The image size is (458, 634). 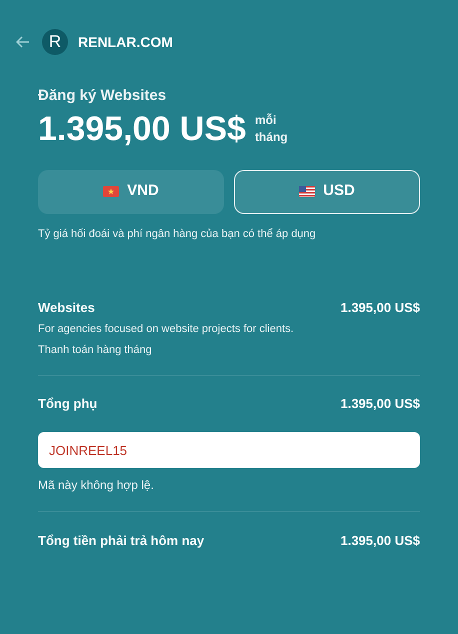 I want to click on exchange-note: Tỷ giá hối đoái và phí ngân hàng của bạn có thể áp dụng, so click(x=177, y=234).